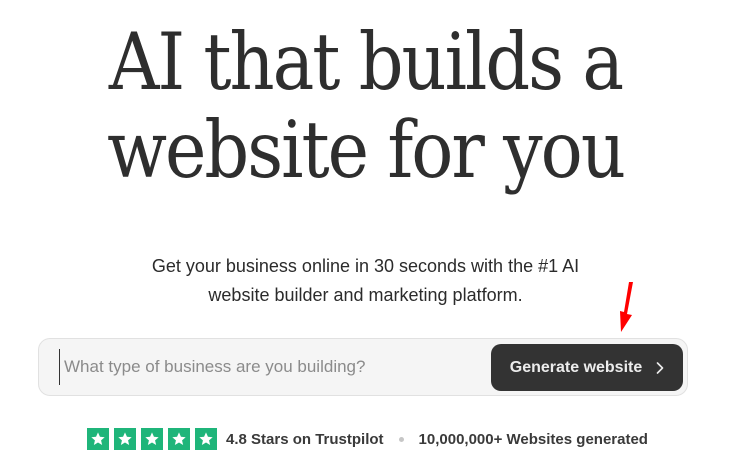 The width and height of the screenshot is (731, 472). I want to click on websites-generated-count: 10,000,000+ Websites generated, so click(533, 439).